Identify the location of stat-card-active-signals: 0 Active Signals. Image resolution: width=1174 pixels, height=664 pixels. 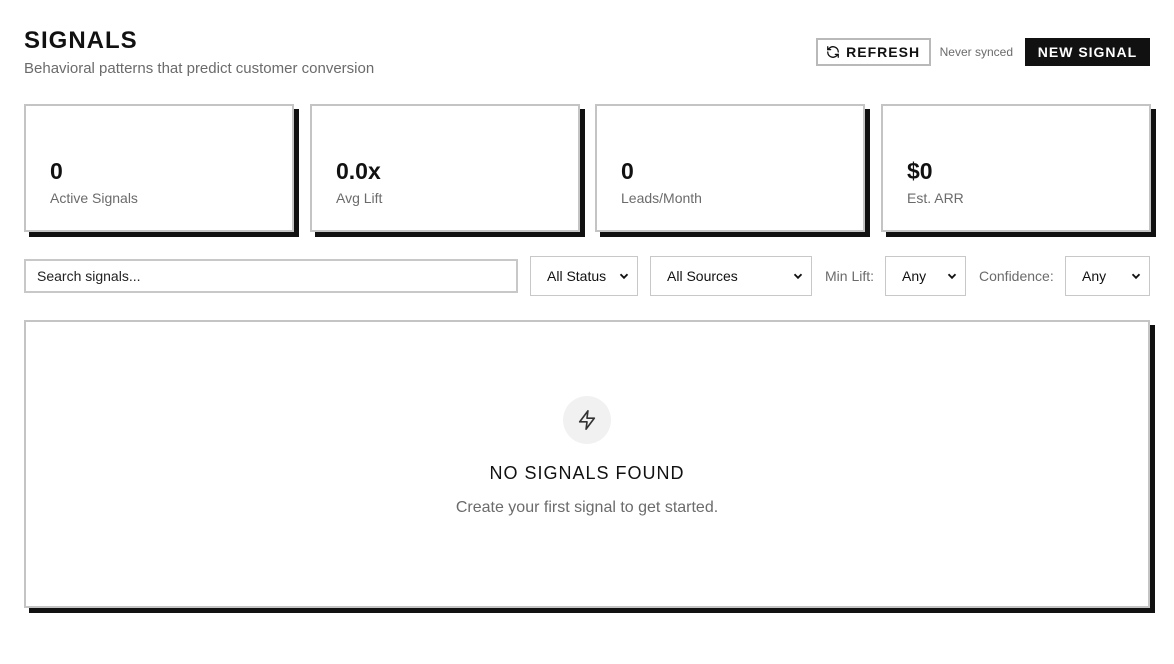
(159, 168).